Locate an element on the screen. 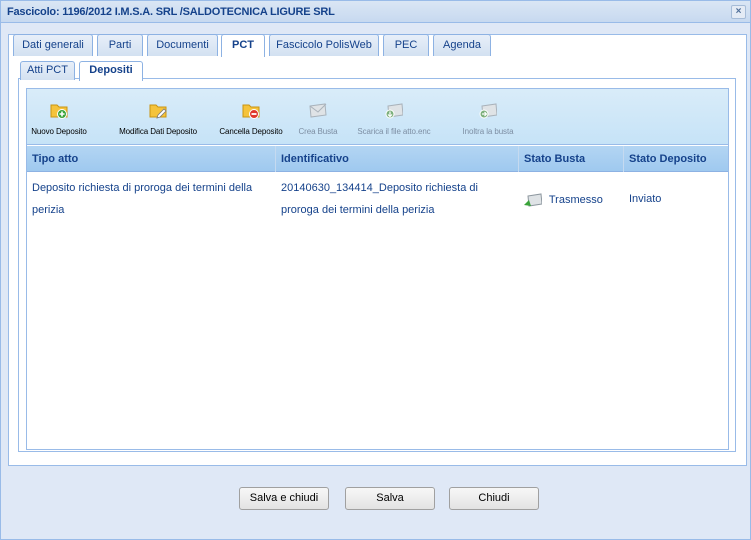 The image size is (751, 540). download-envelope-icon is located at coordinates (394, 111).